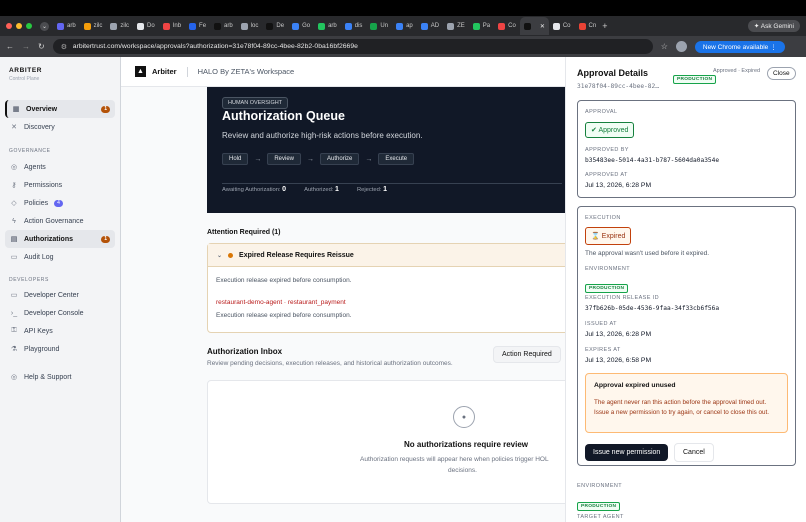  What do you see at coordinates (60, 185) in the screenshot?
I see `sidebar-item-permissions: ⚷ Permissions` at bounding box center [60, 185].